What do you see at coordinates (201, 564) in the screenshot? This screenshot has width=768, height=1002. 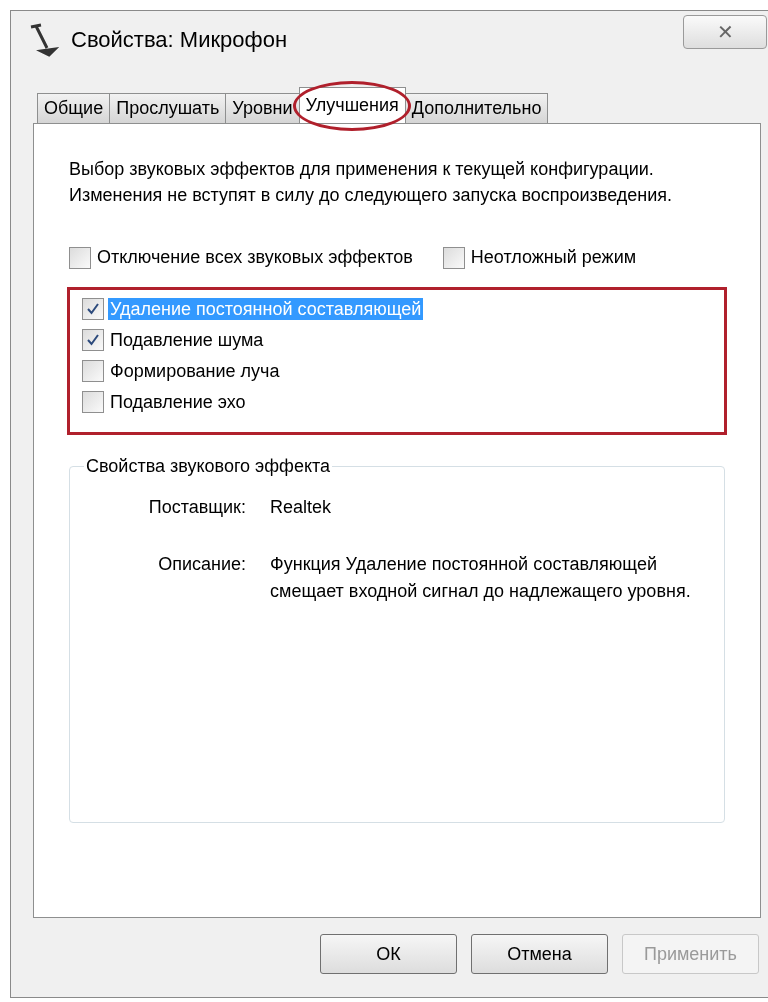 I see `property-label: Описание:` at bounding box center [201, 564].